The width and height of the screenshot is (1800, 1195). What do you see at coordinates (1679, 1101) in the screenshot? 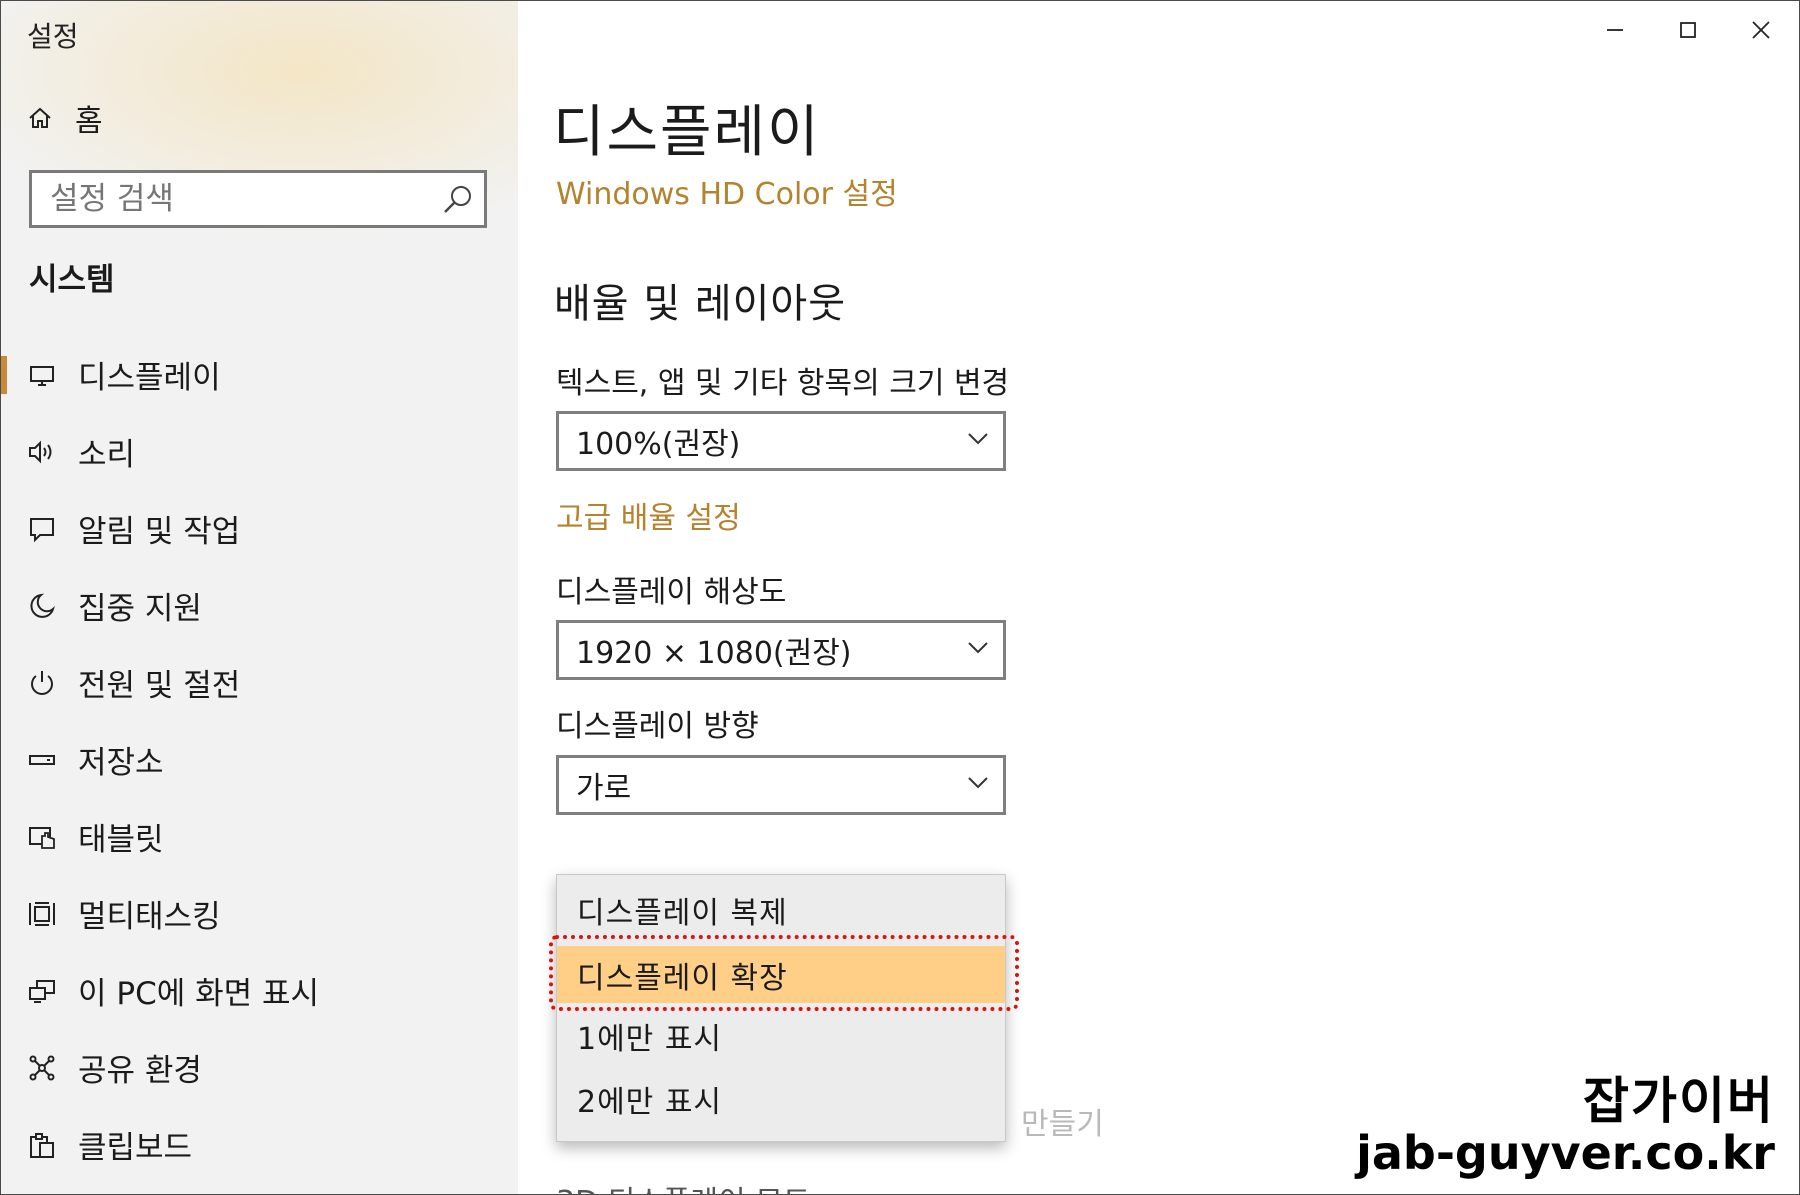
I see `watermark-title: 잡가이버` at bounding box center [1679, 1101].